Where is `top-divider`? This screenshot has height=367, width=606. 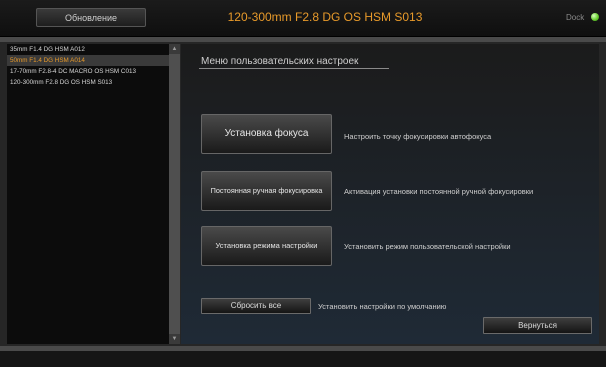
top-divider is located at coordinates (303, 39).